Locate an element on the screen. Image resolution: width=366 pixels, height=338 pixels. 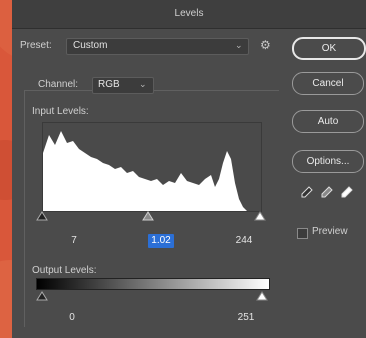
input-levels-label: Input Levels: is located at coordinates (60, 111).